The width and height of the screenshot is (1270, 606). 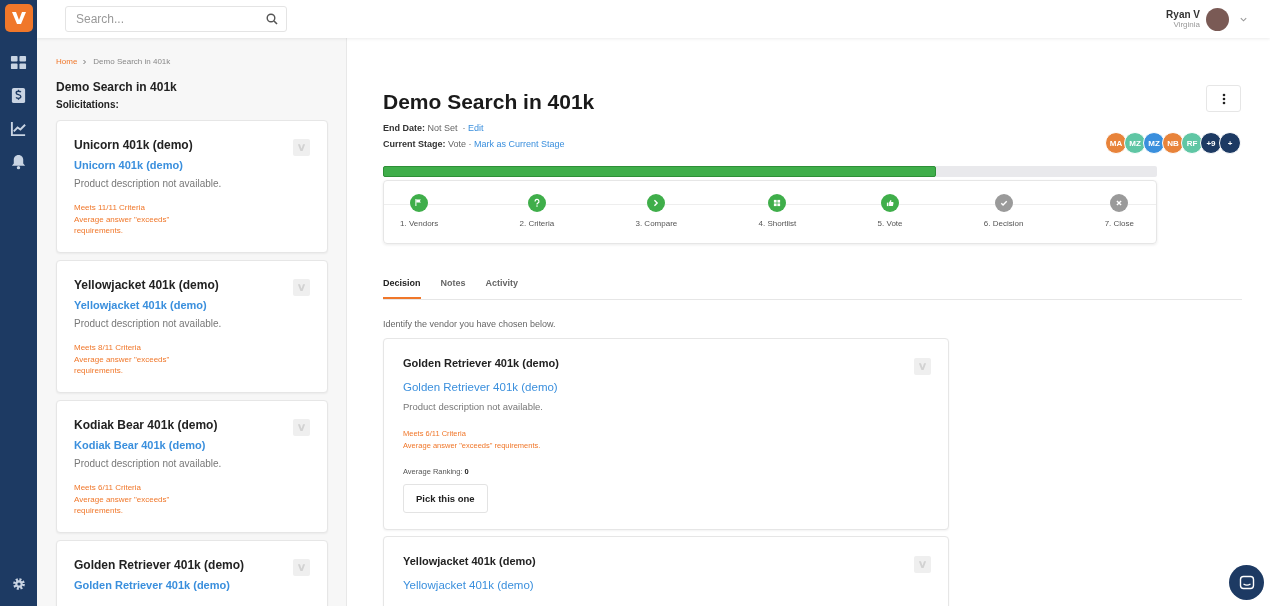 What do you see at coordinates (1119, 223) in the screenshot?
I see `step-label: 7. Close` at bounding box center [1119, 223].